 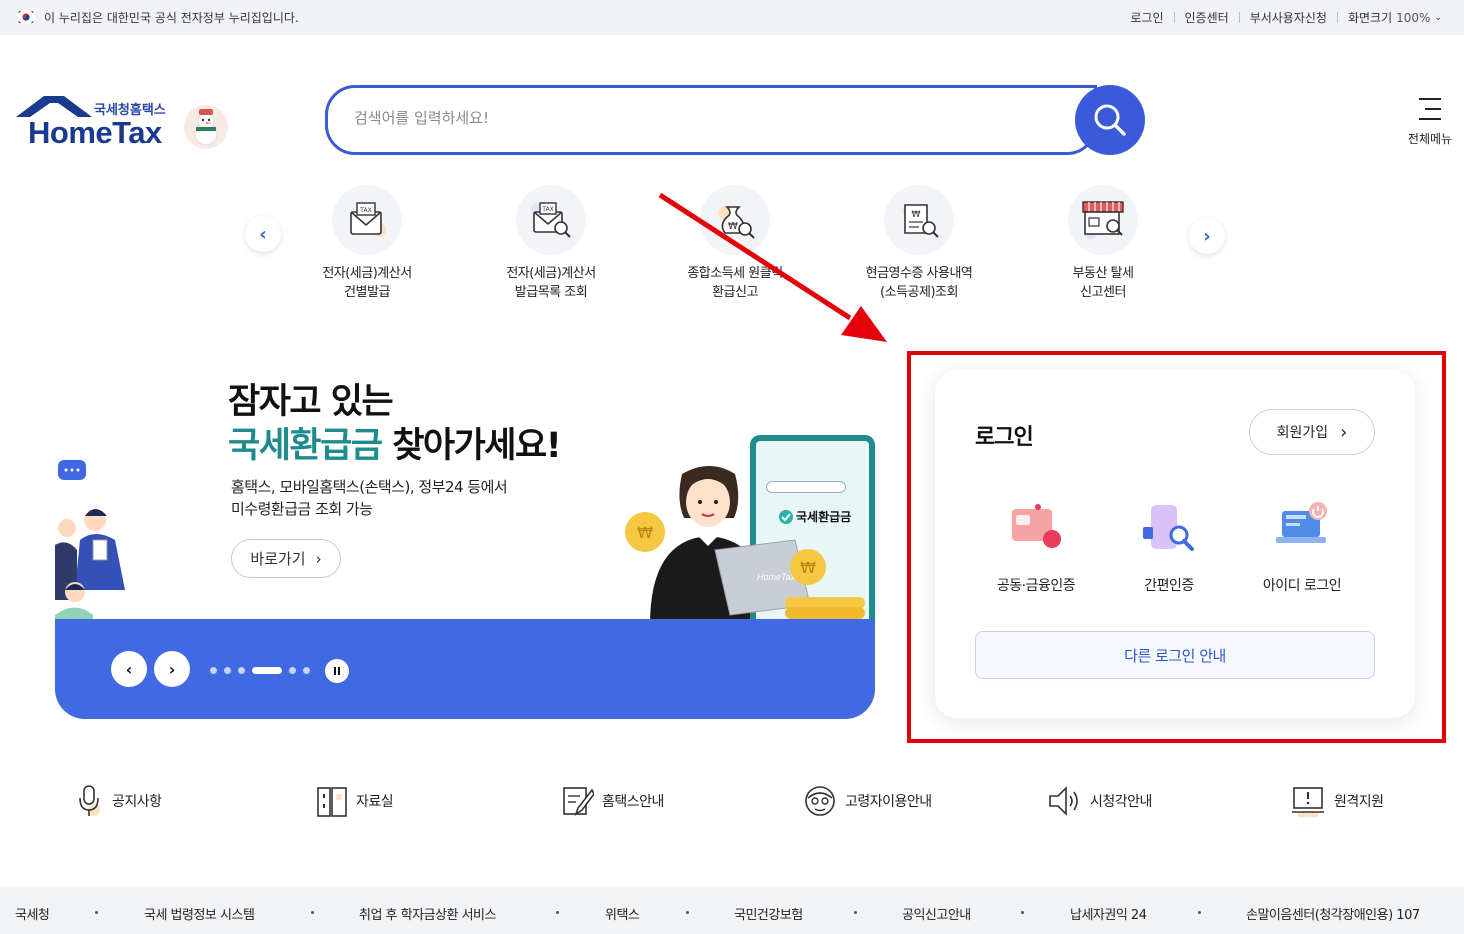 I want to click on quick-item-label: 부동산 탈세 신고센터, so click(x=1103, y=283).